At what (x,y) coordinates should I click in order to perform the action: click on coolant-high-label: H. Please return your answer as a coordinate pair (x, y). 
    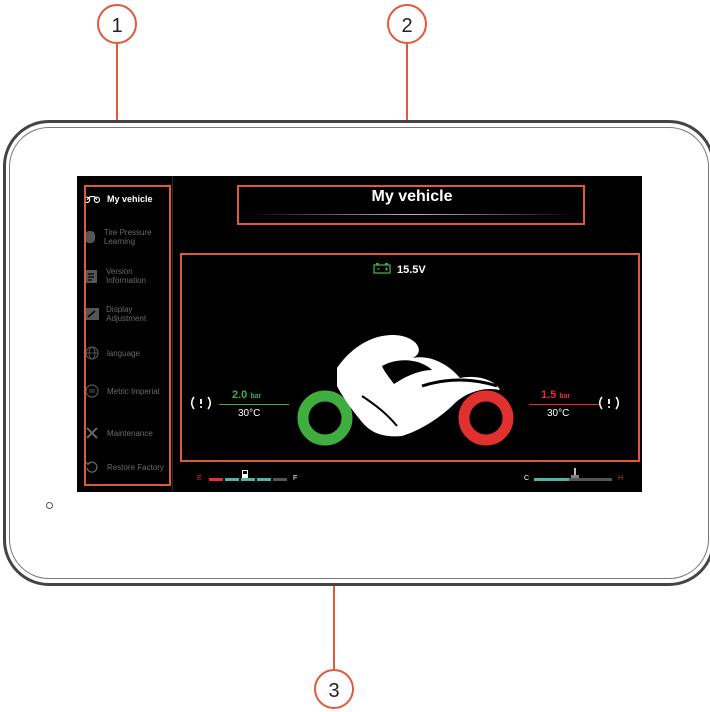
    Looking at the image, I should click on (621, 478).